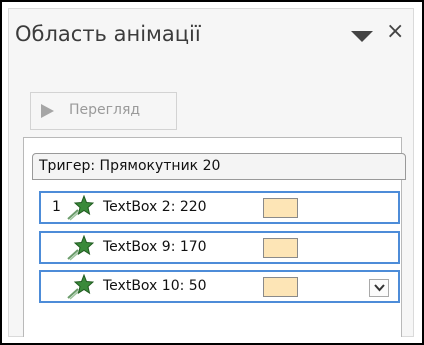  Describe the element at coordinates (219, 207) in the screenshot. I see `animation-item-1: 1 TextBox 2: 220` at that location.